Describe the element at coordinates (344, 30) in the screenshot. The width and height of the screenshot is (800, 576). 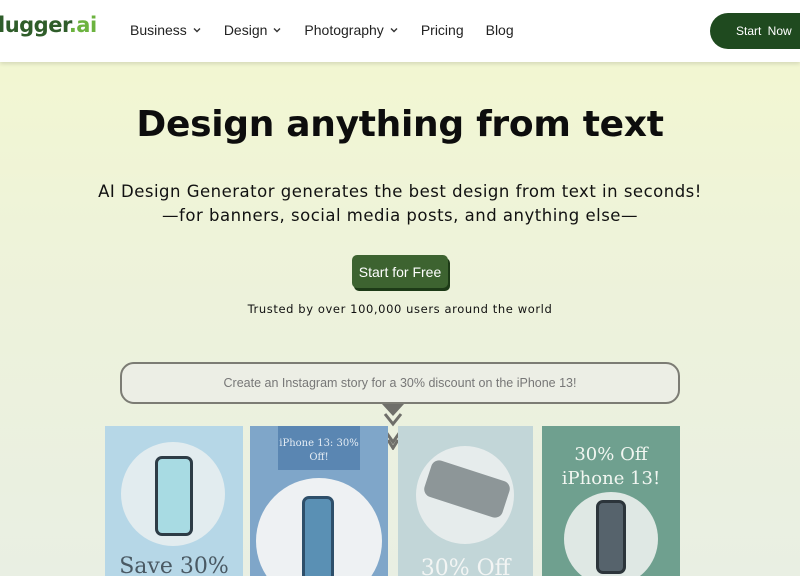
I see `nav-label: Photography` at that location.